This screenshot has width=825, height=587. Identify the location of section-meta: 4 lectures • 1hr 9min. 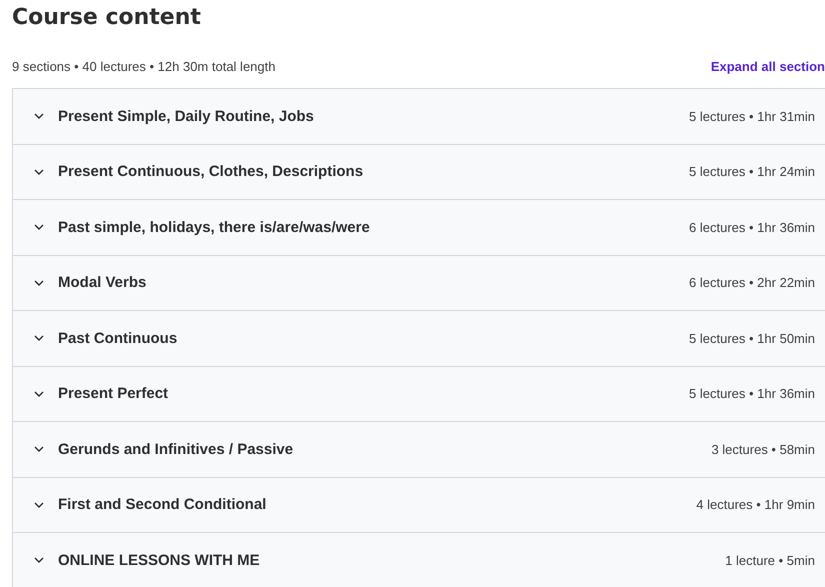
(755, 504).